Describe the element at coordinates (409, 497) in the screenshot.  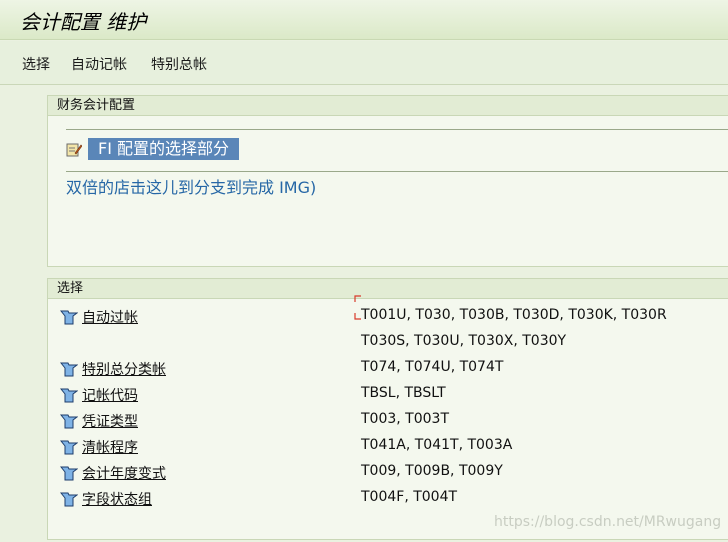
I see `table-list: T004F, T004T` at that location.